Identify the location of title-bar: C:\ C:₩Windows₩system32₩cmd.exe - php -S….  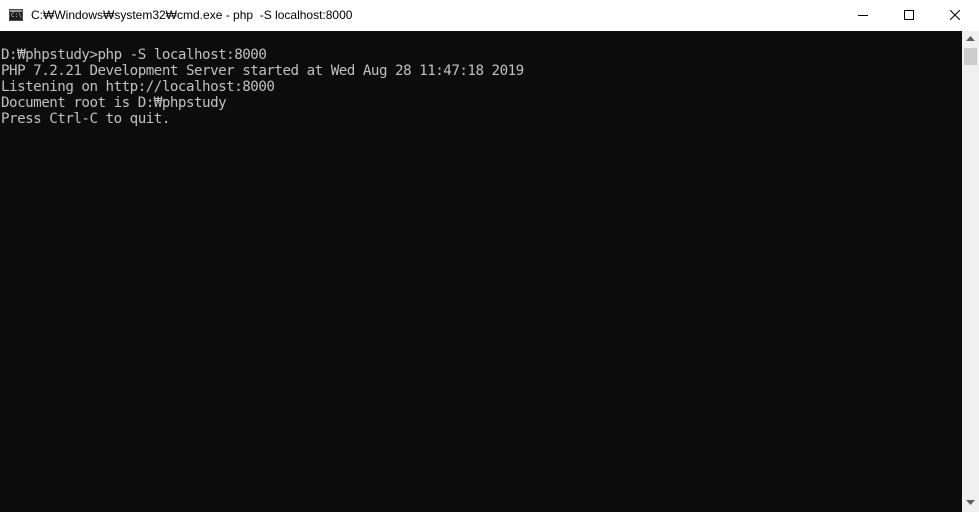
(489, 15).